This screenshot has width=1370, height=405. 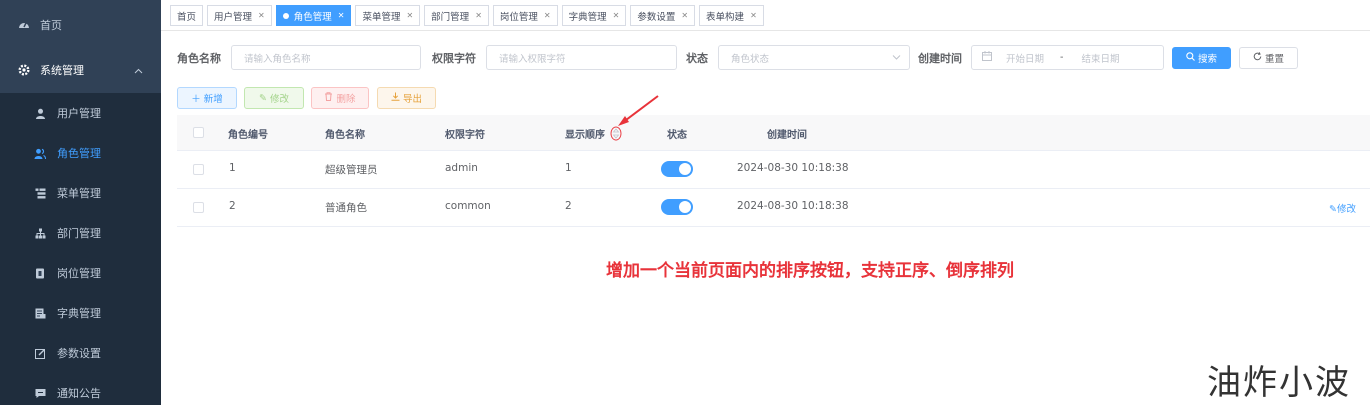 I want to click on sidebar-item-label: 菜单管理, so click(x=79, y=193).